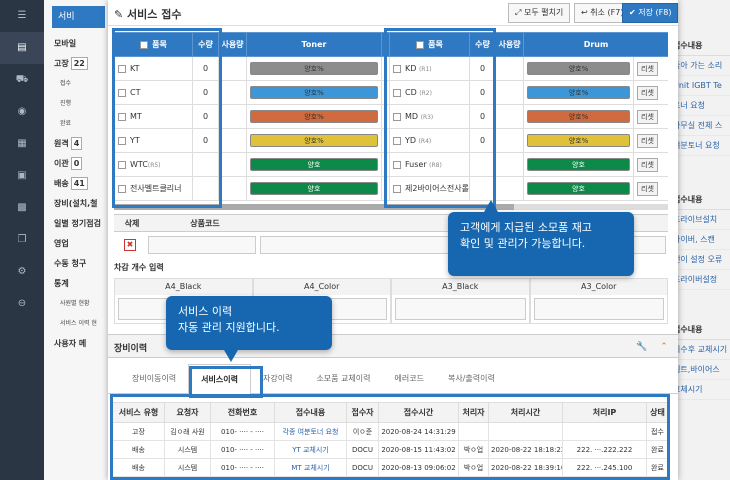 Image resolution: width=730 pixels, height=480 pixels. I want to click on count-badge: 0, so click(76, 163).